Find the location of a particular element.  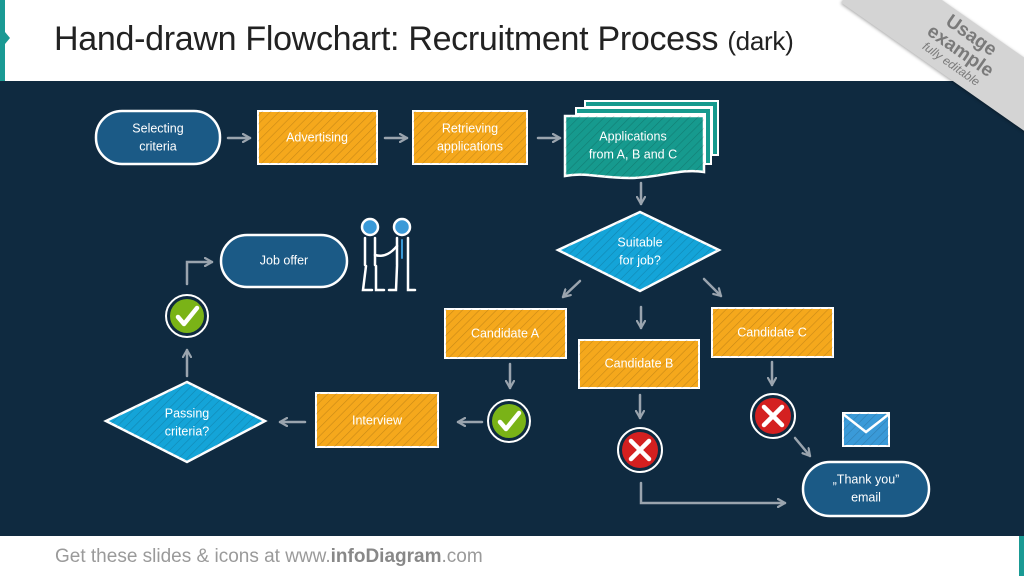

selecting-line2: criteria is located at coordinates (158, 146).